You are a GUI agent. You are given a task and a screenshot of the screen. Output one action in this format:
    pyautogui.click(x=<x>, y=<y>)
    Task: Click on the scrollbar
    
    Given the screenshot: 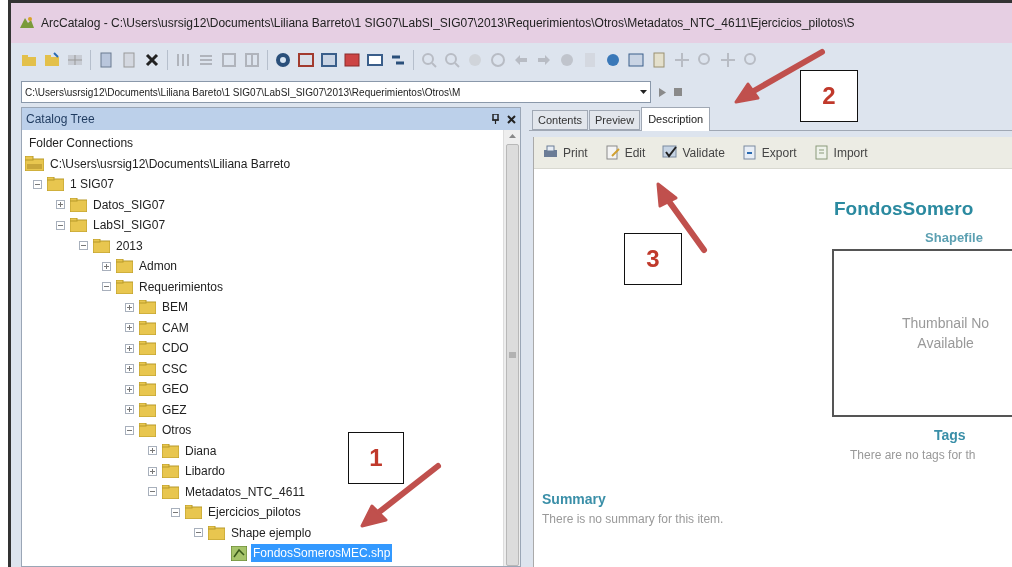 What is the action you would take?
    pyautogui.click(x=511, y=348)
    